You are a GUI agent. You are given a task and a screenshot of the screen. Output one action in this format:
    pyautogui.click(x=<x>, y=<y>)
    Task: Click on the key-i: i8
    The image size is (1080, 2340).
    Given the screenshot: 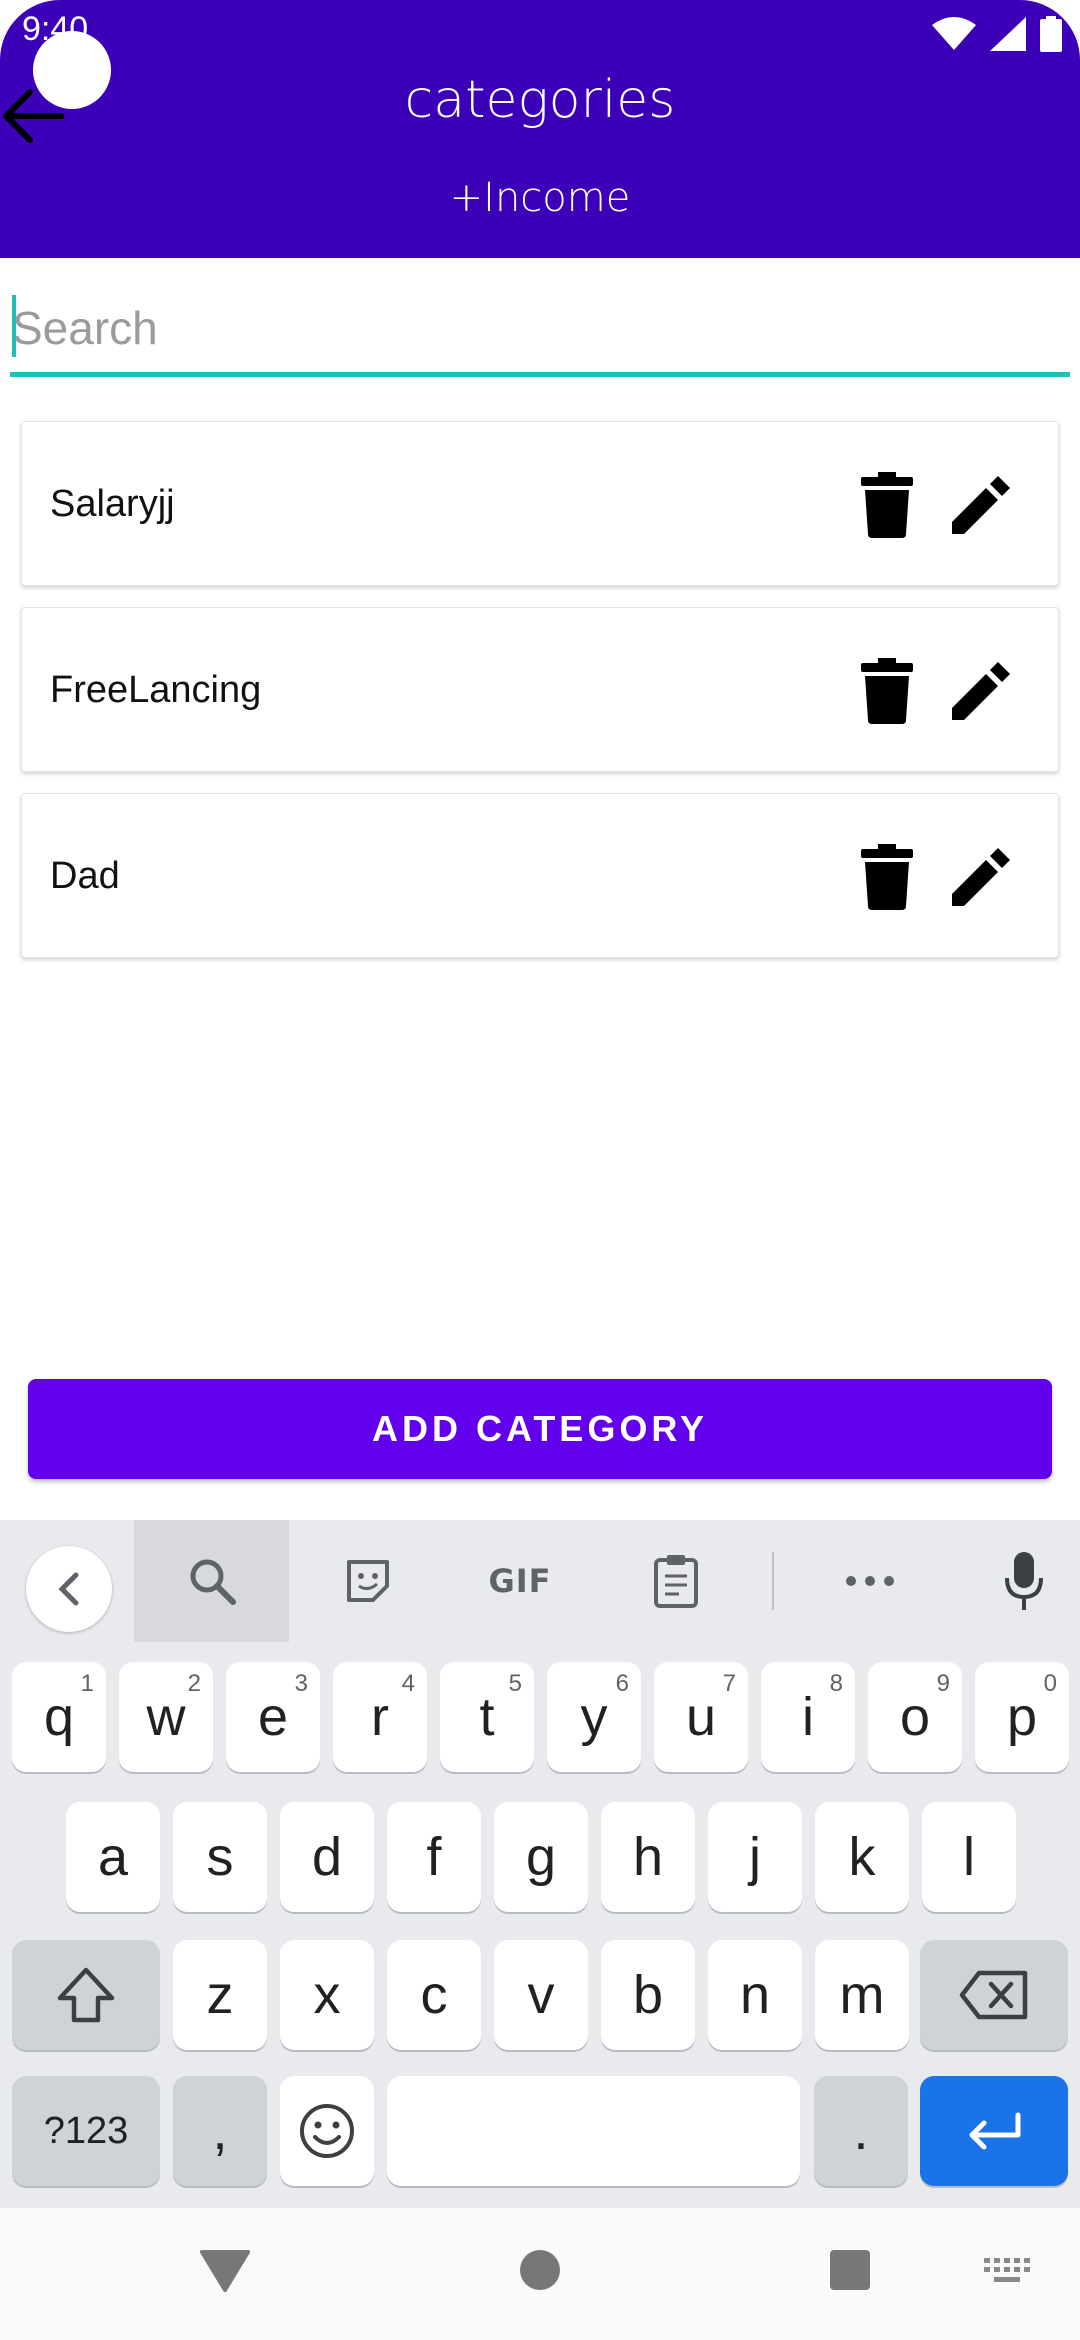 What is the action you would take?
    pyautogui.click(x=808, y=1717)
    